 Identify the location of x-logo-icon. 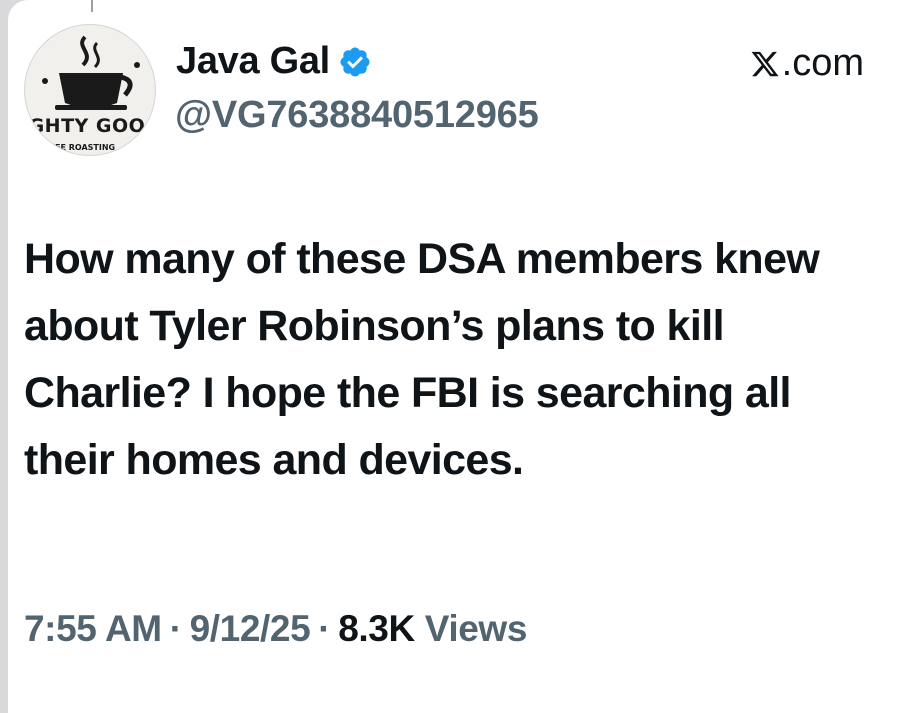
(765, 63).